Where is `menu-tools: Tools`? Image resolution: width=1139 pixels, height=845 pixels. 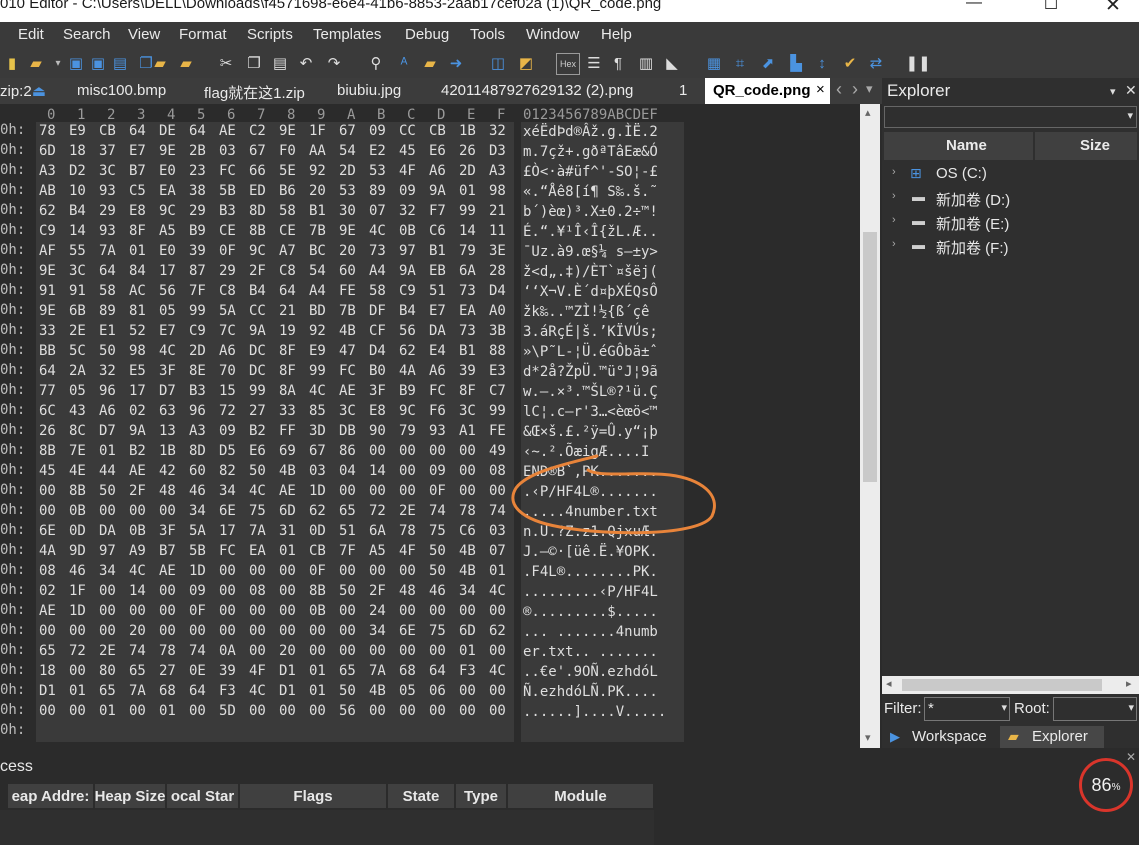
menu-tools: Tools is located at coordinates (487, 34).